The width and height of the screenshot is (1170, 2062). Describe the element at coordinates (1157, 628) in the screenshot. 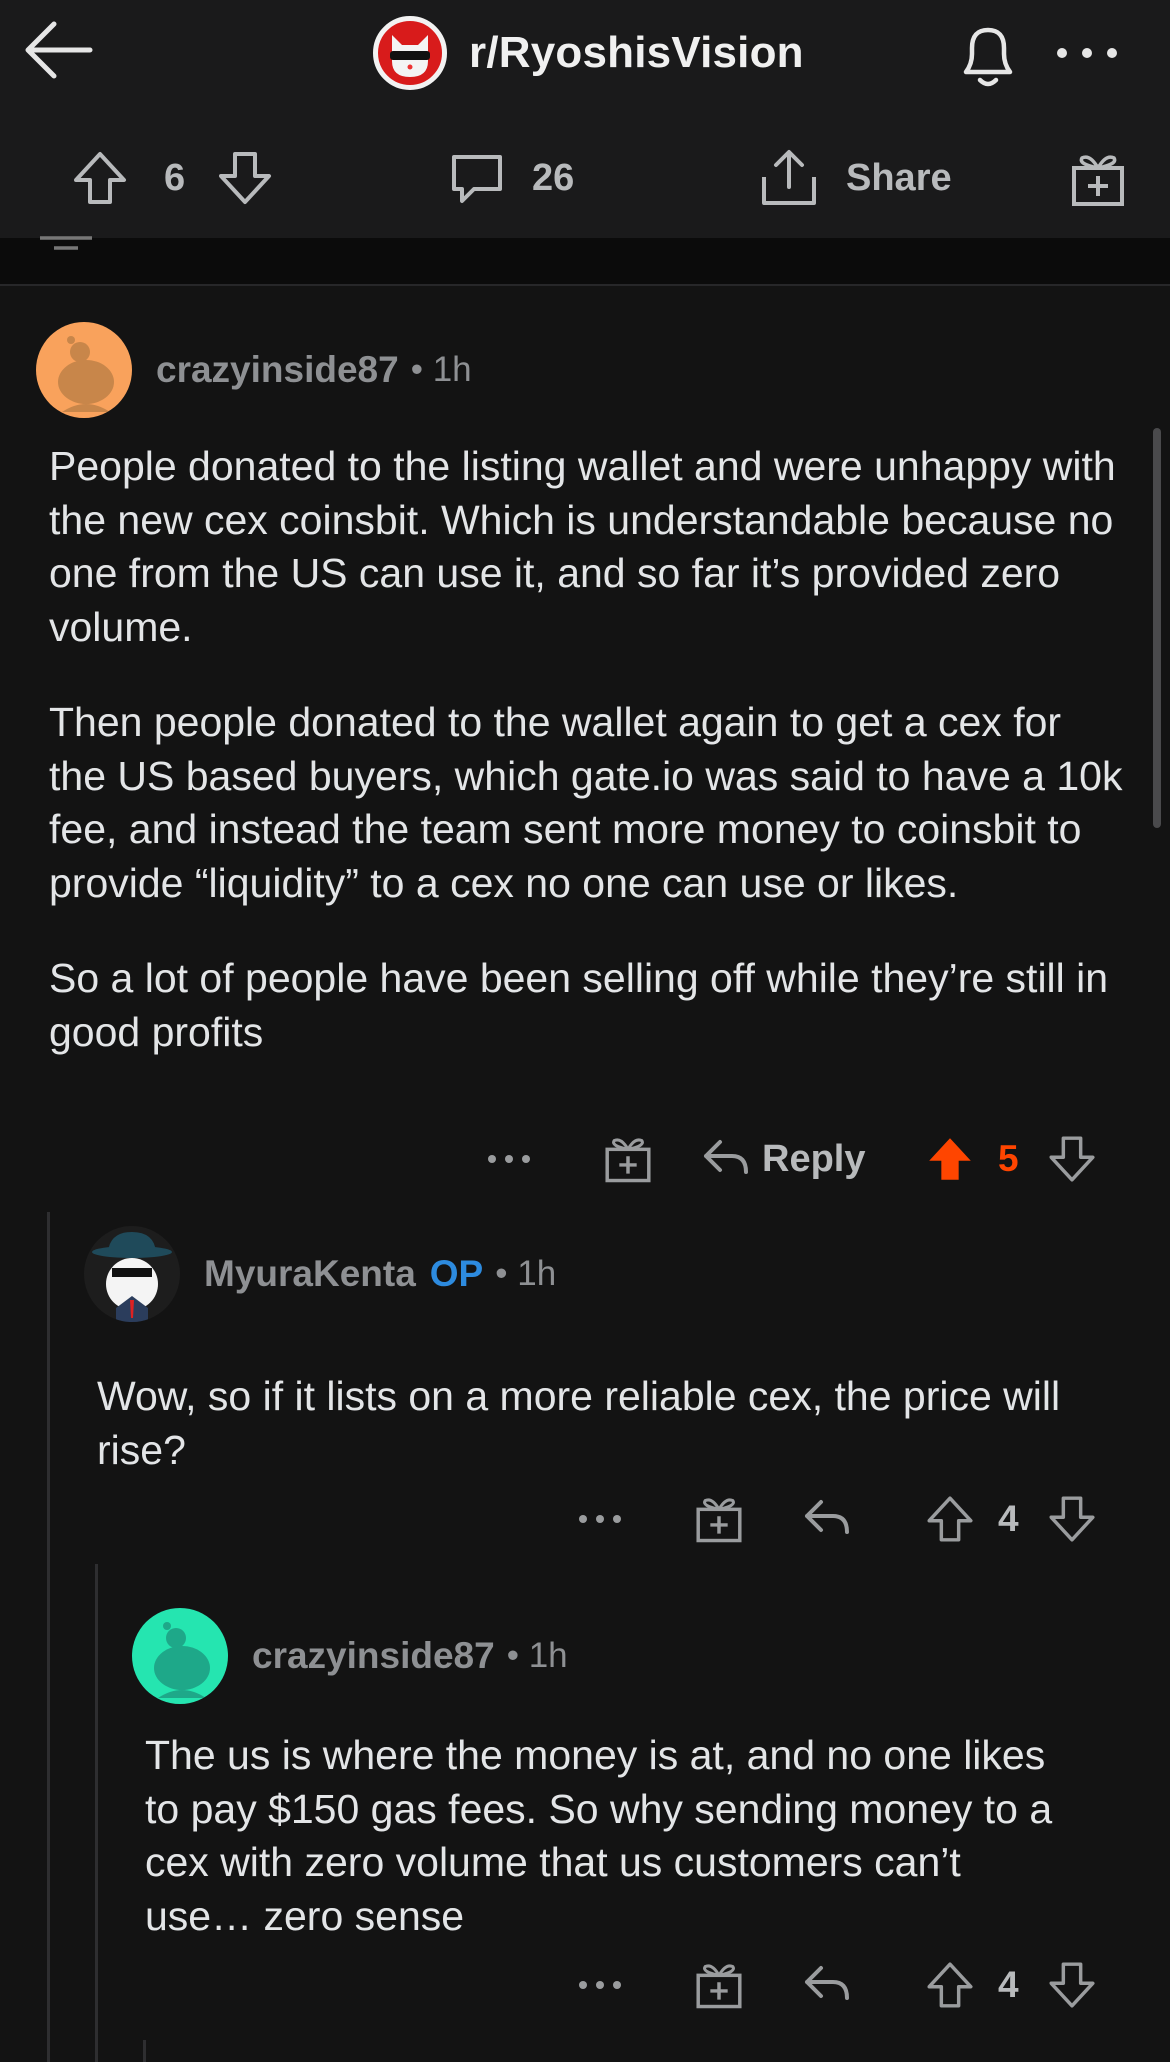

I see `scrollbar` at that location.